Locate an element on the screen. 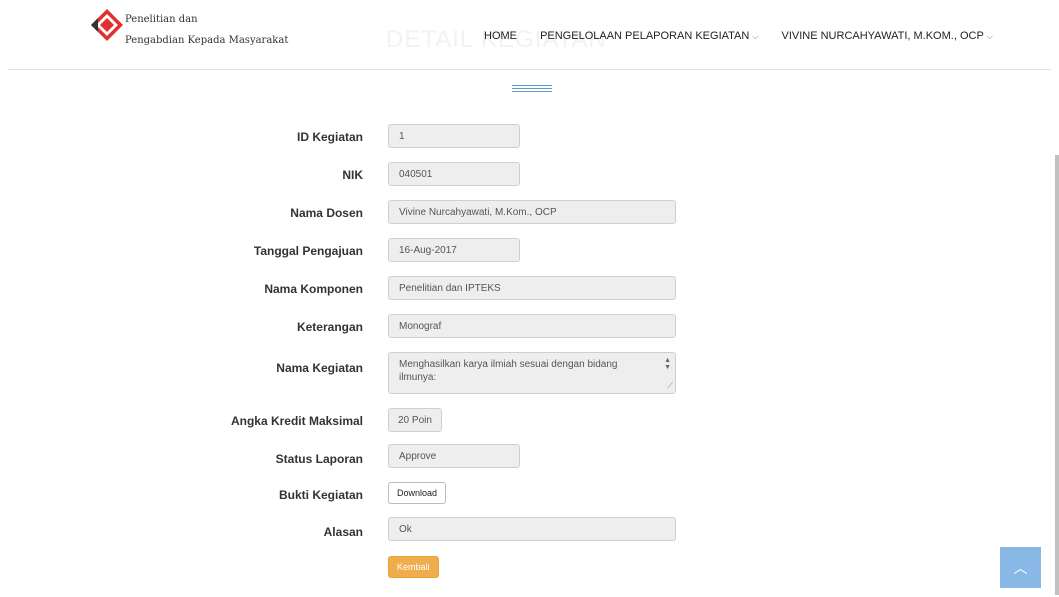  page-scrollbar is located at coordinates (1057, 375).